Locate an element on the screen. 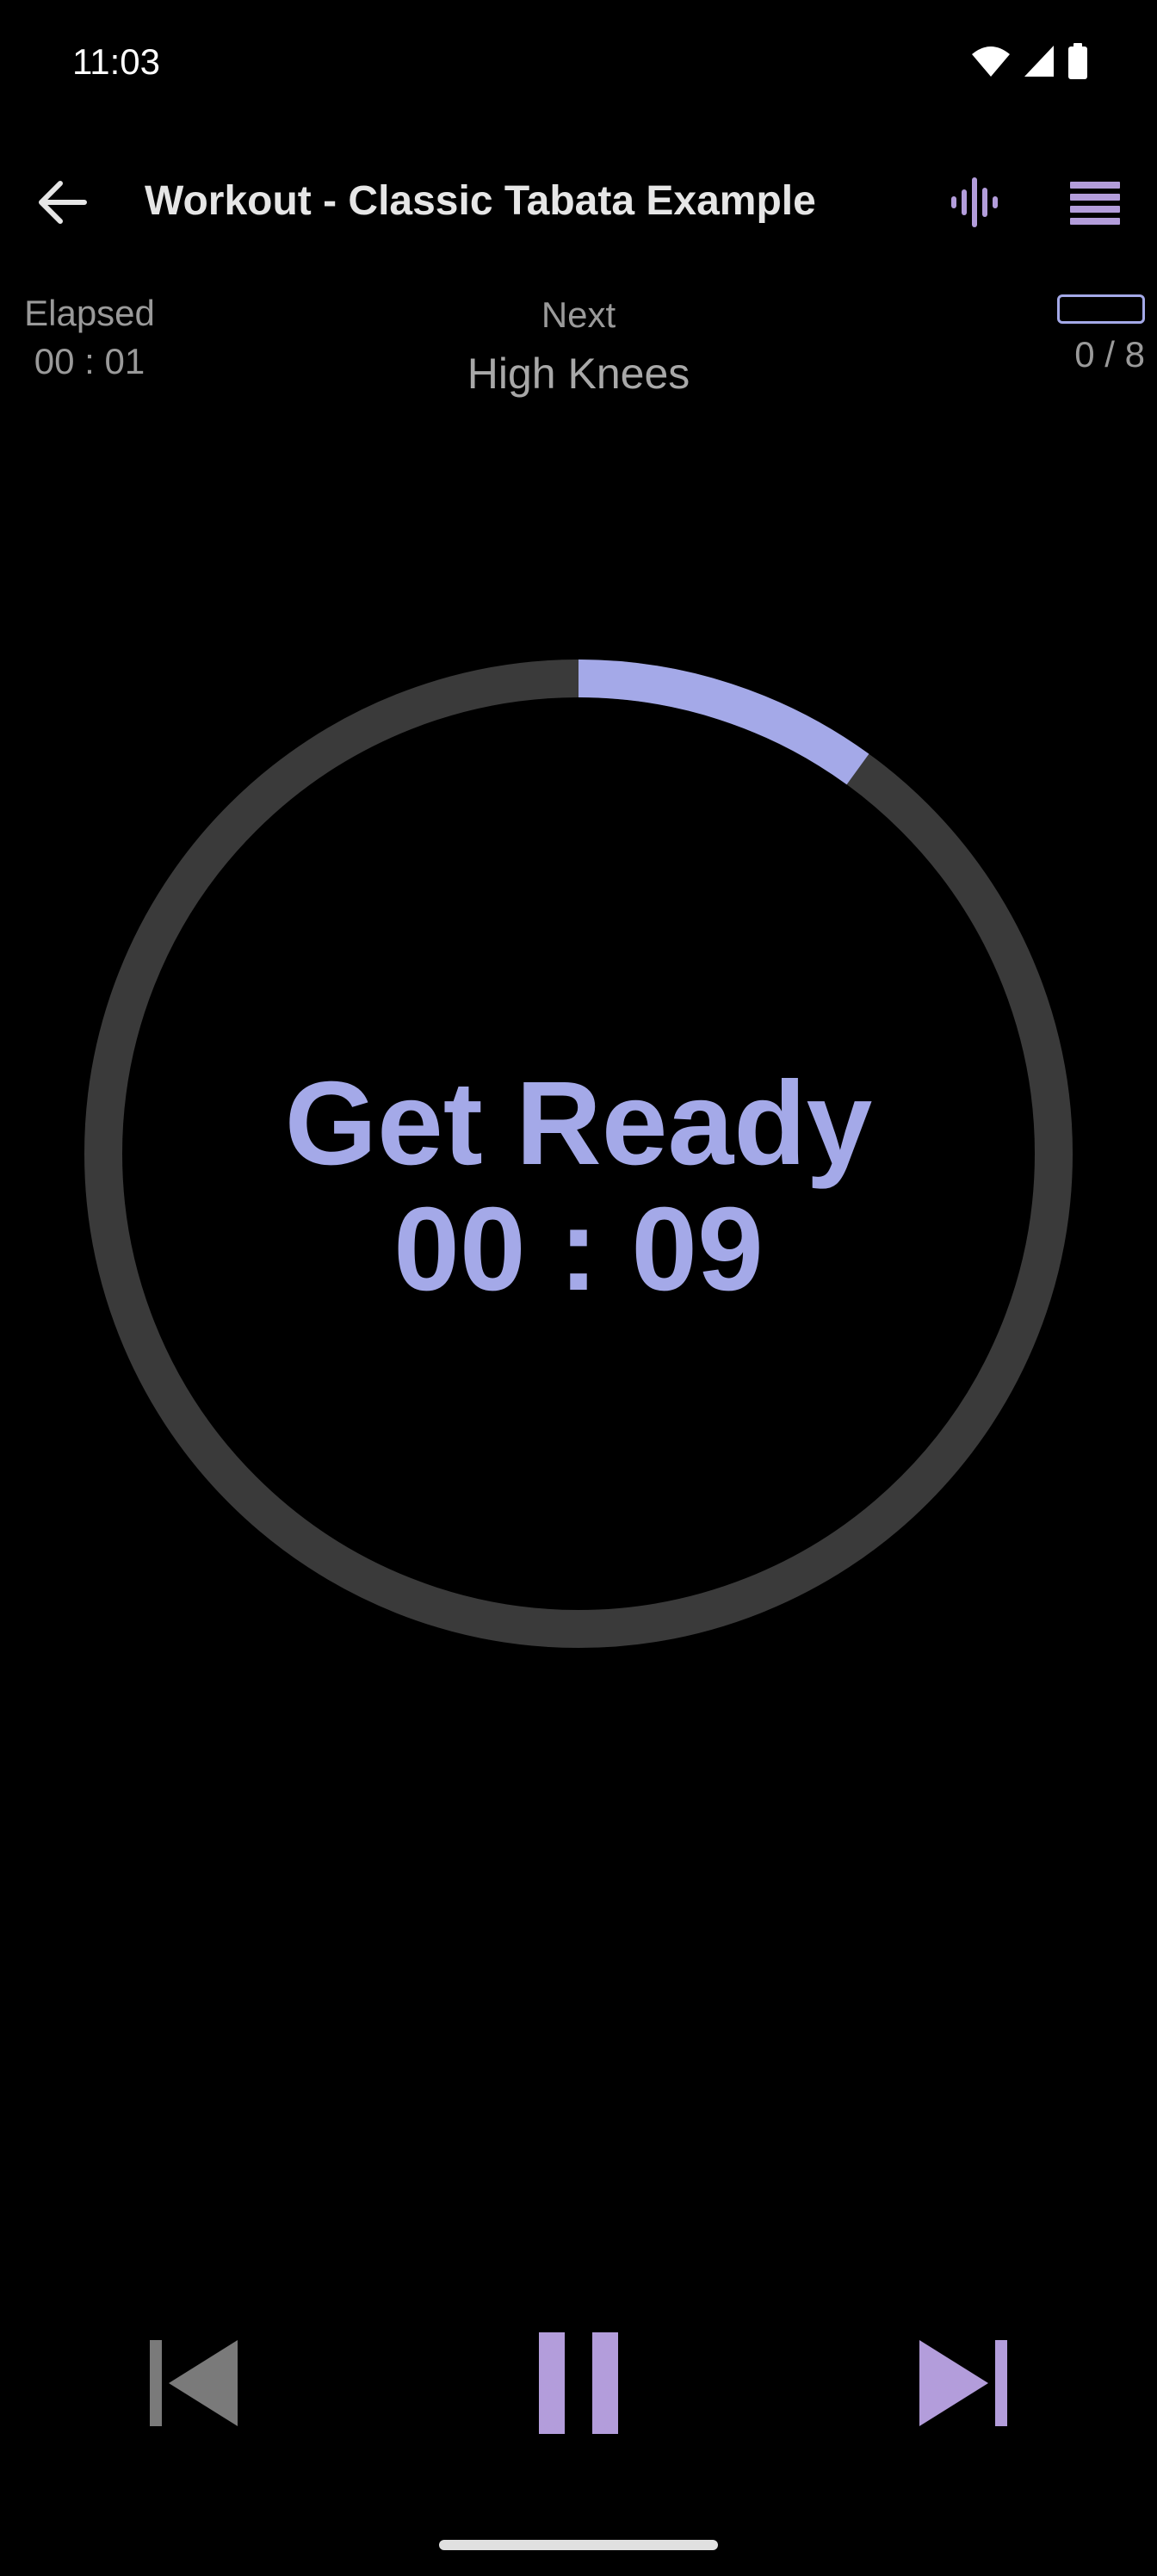  list-icon is located at coordinates (1095, 204).